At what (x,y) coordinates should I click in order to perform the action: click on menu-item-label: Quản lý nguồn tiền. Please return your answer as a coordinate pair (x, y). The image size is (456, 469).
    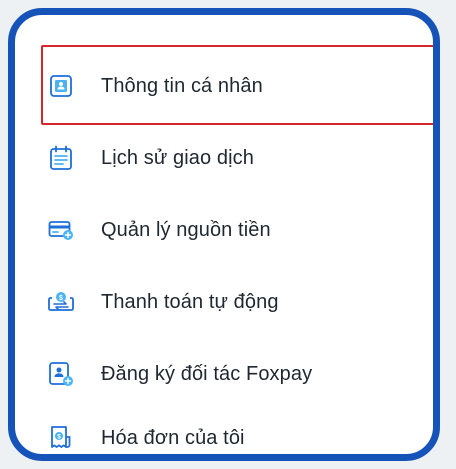
    Looking at the image, I should click on (186, 229).